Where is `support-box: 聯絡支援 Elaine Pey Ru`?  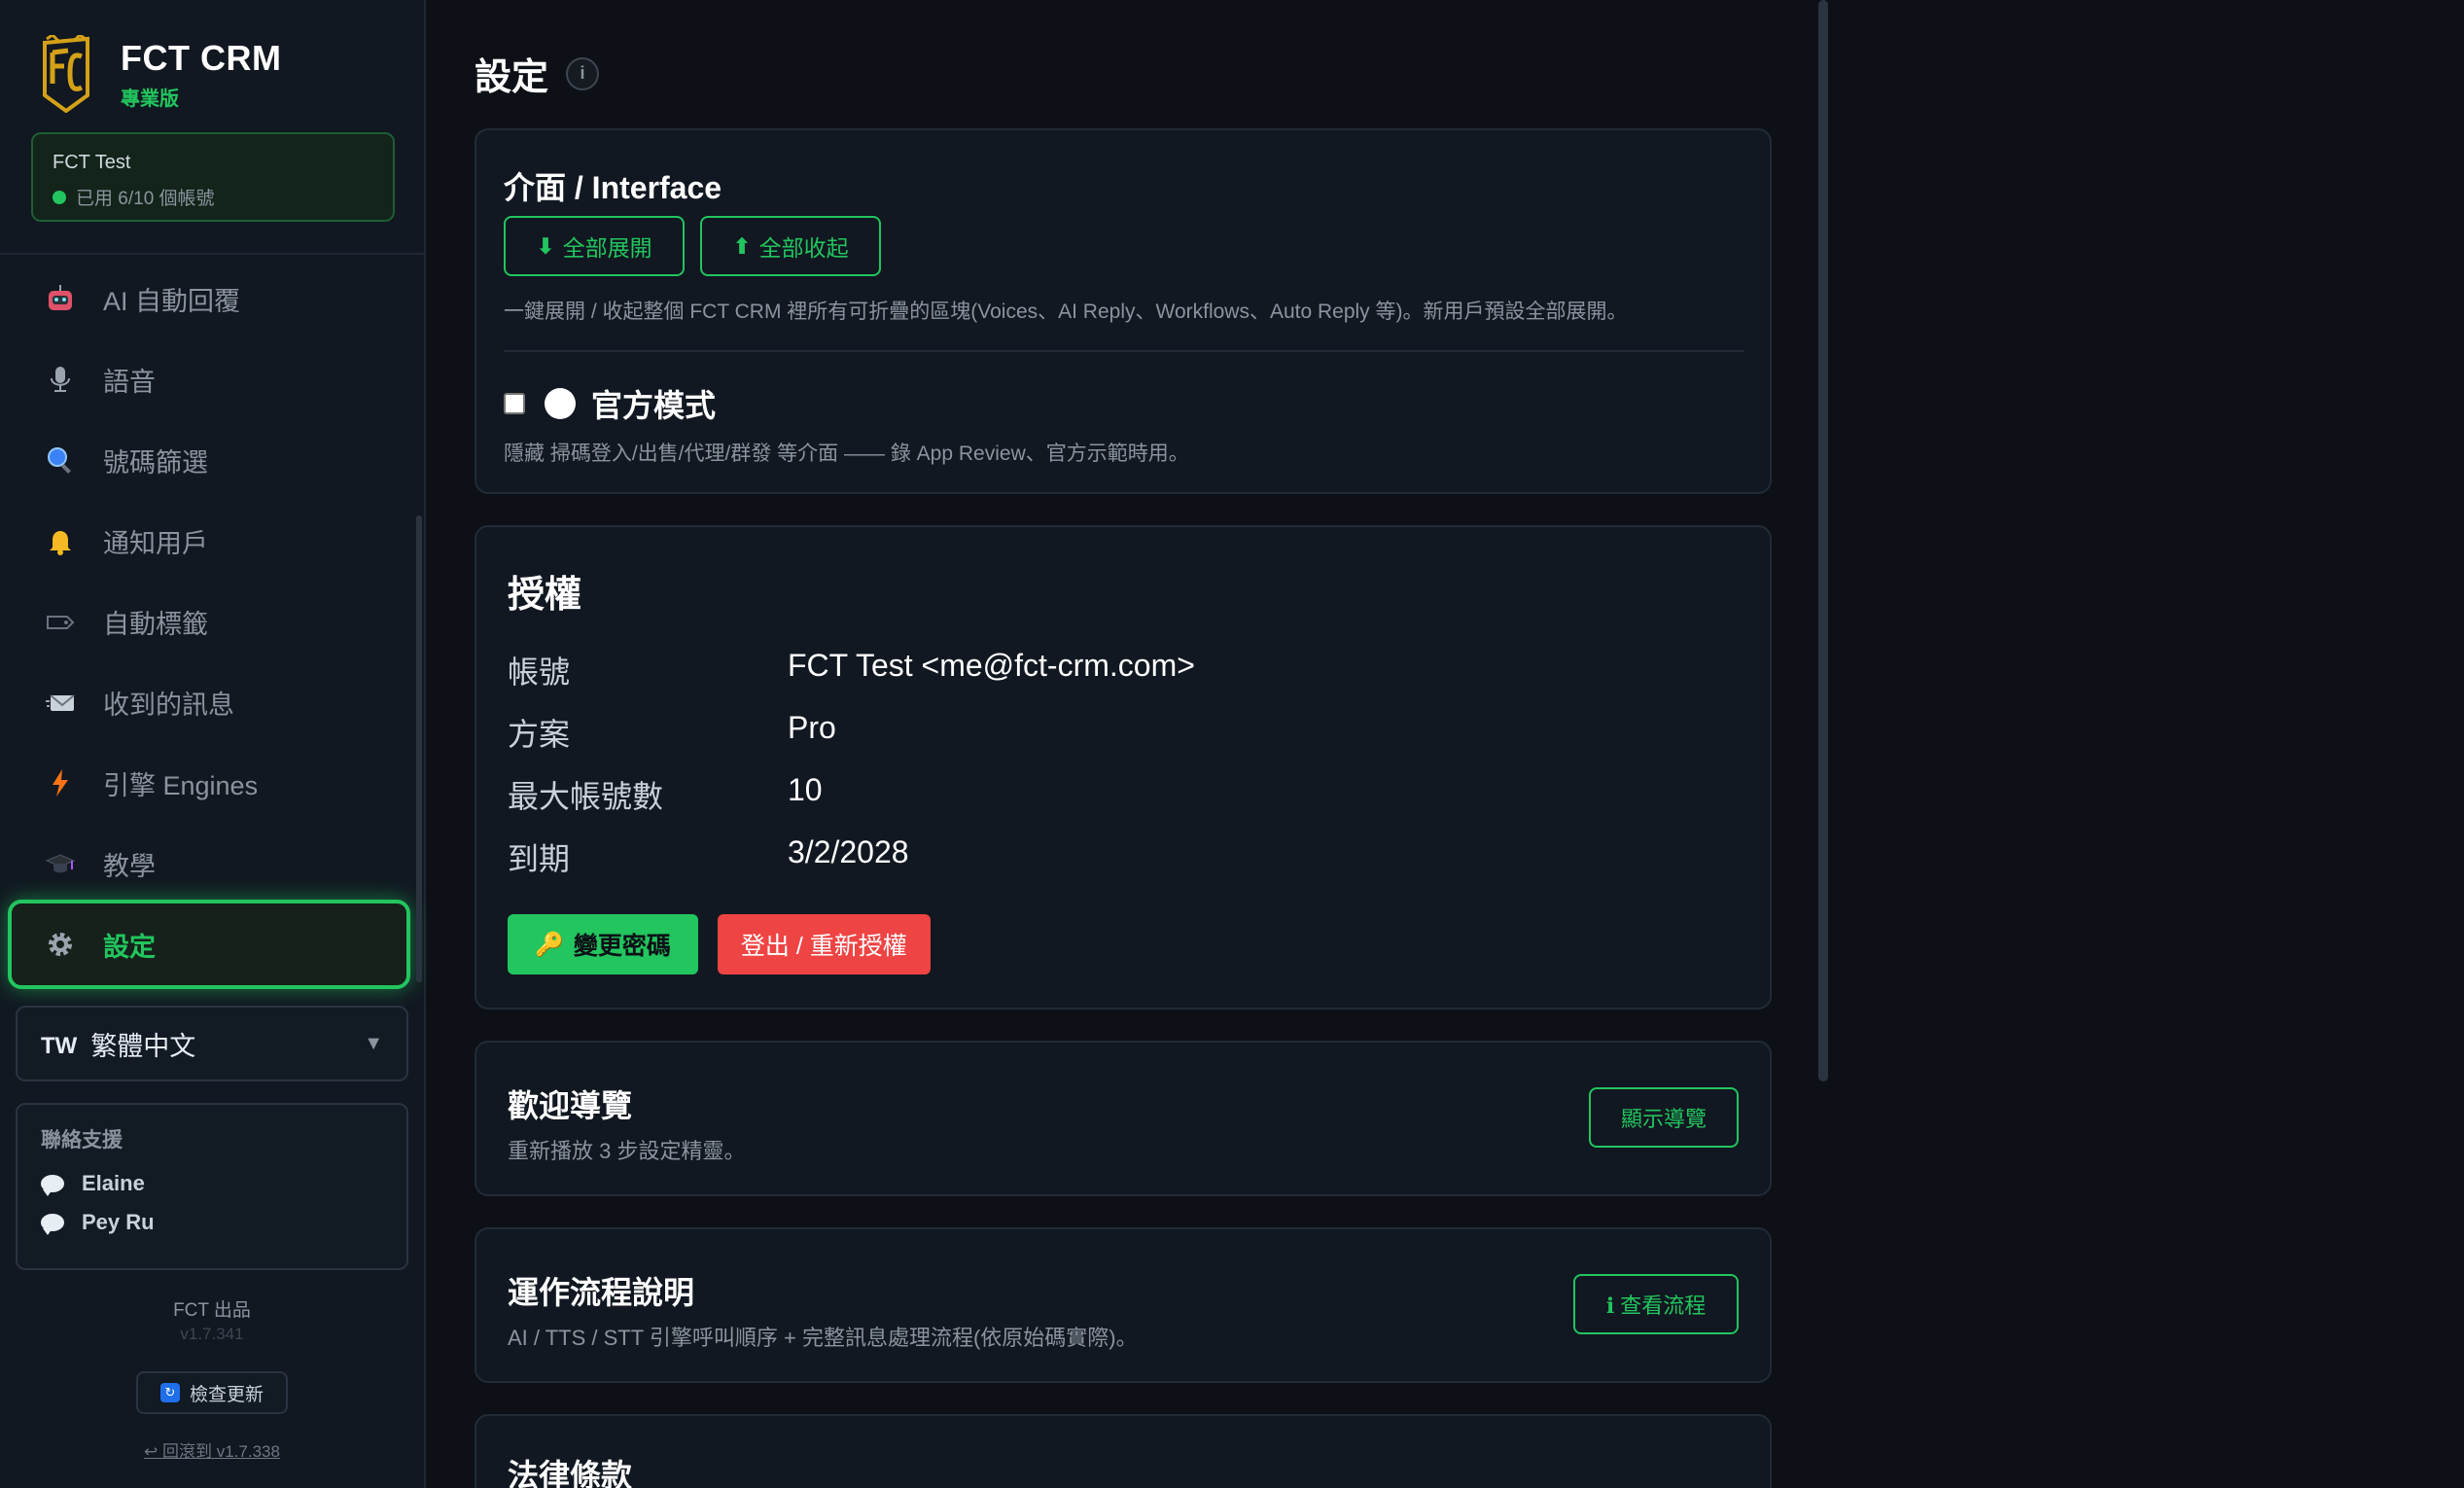 support-box: 聯絡支援 Elaine Pey Ru is located at coordinates (212, 1186).